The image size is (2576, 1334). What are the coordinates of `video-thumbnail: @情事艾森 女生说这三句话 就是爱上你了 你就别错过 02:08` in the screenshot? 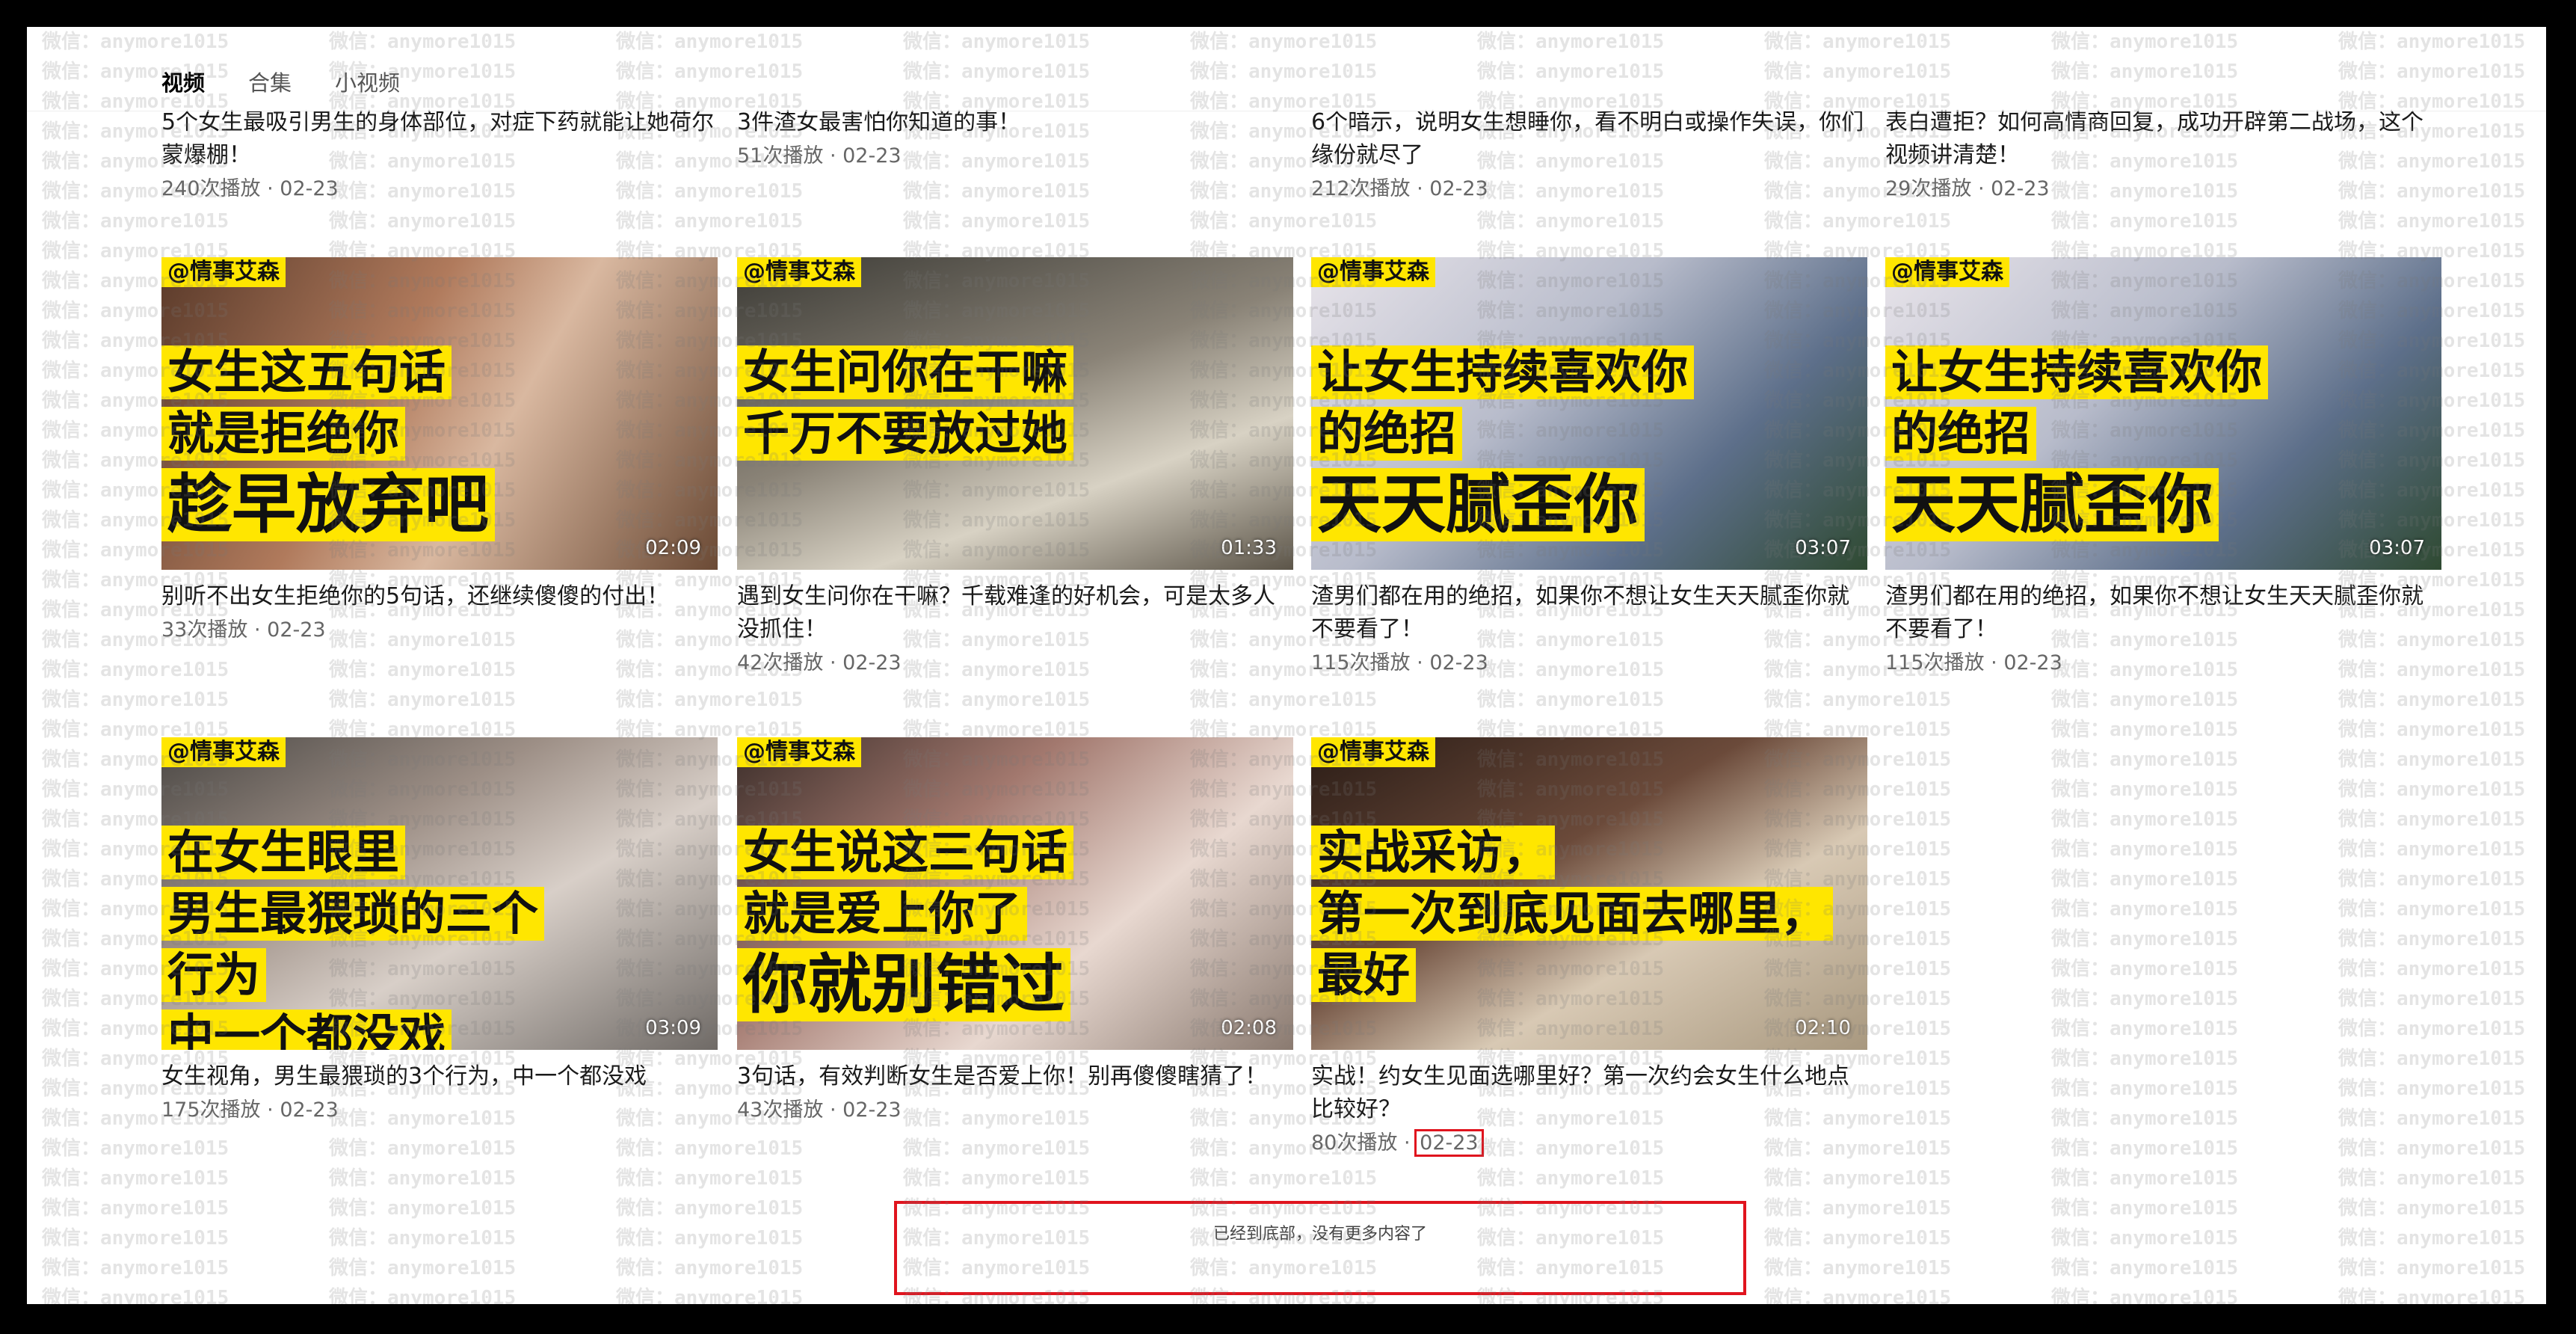 It's located at (1015, 894).